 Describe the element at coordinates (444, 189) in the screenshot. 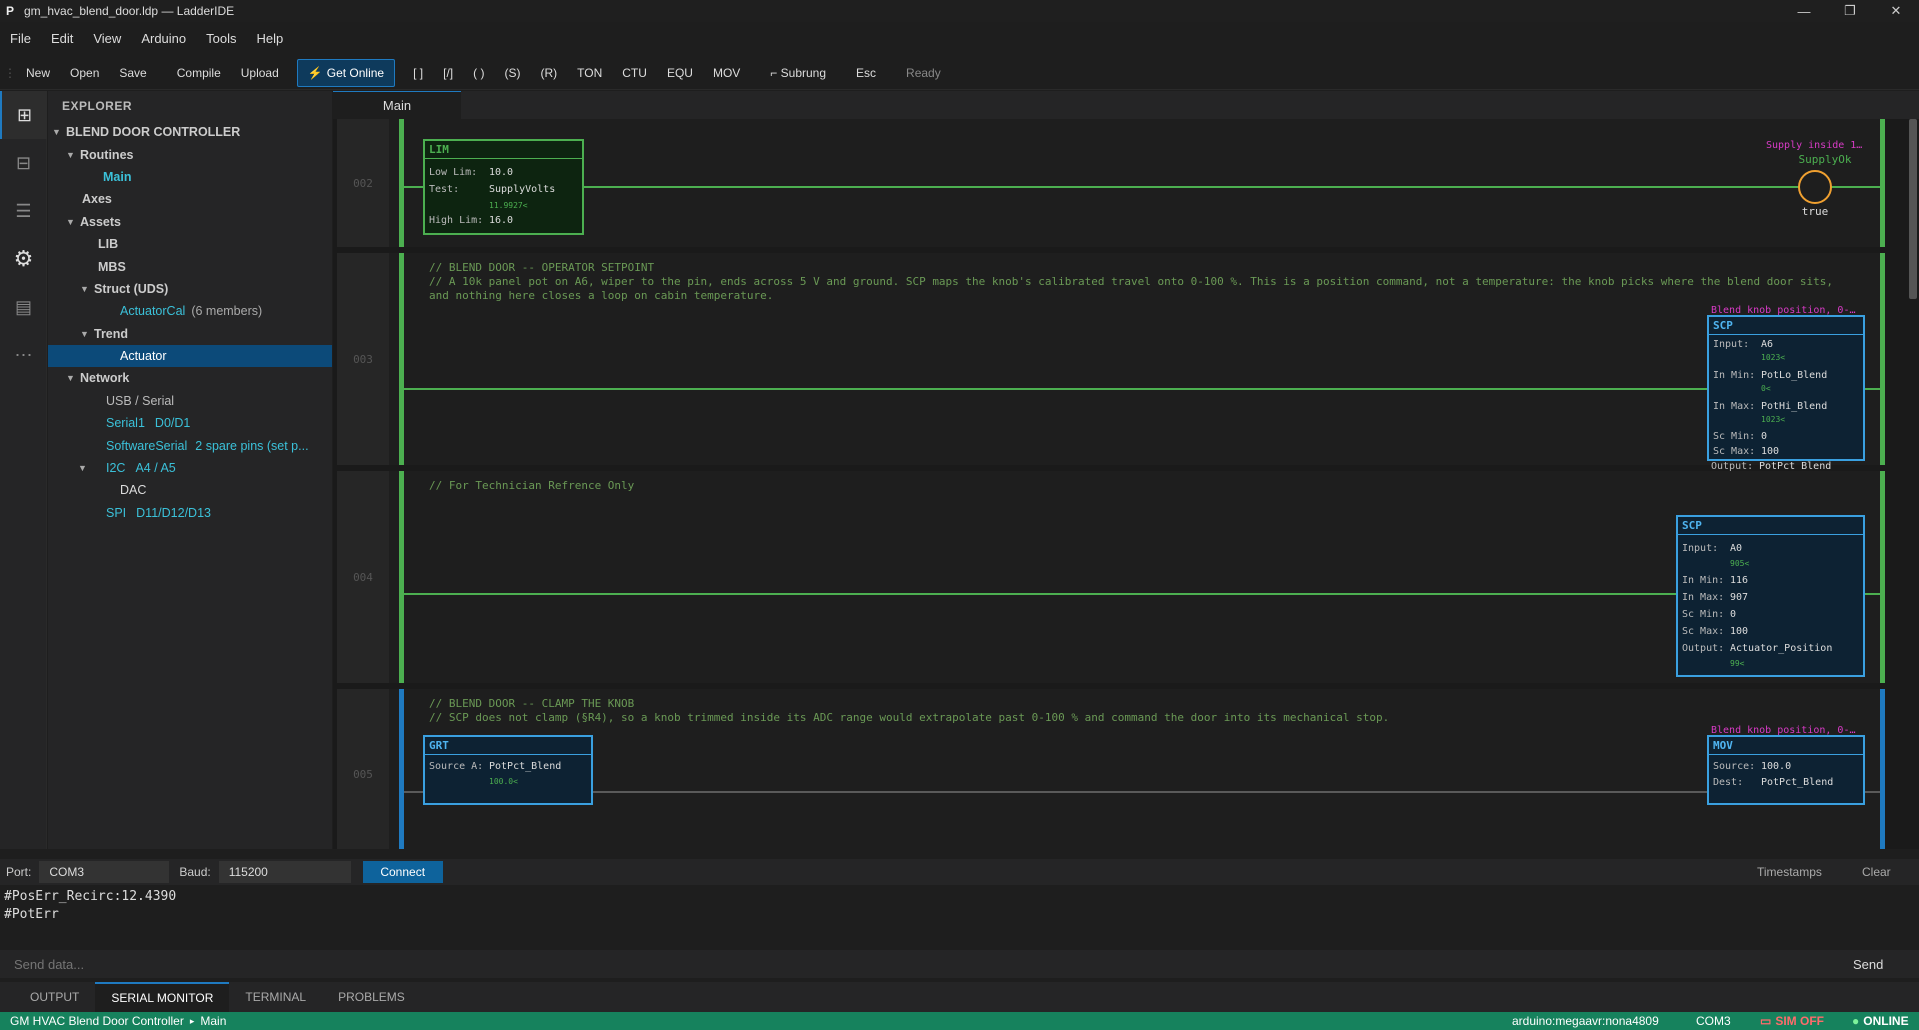

I see `lim-test-key: Test:` at that location.